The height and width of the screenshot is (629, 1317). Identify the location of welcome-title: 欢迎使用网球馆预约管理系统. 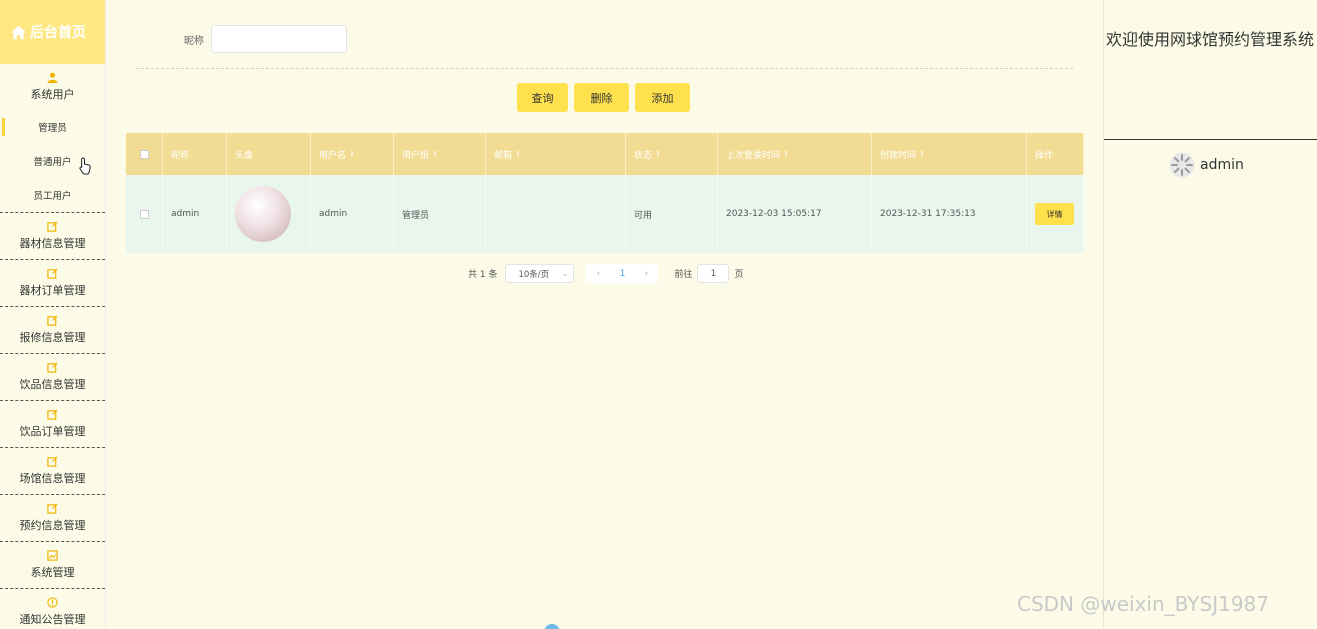
(1210, 39).